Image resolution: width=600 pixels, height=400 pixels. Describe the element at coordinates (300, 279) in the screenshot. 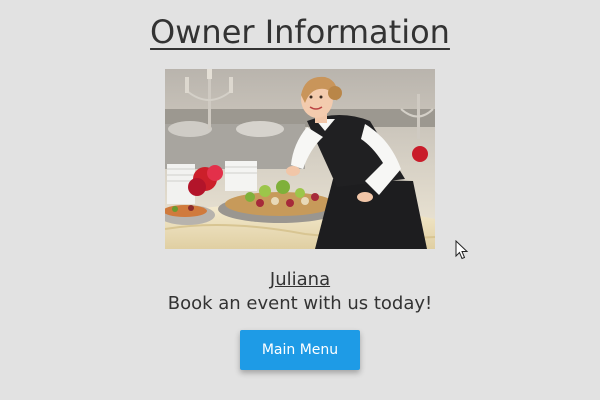

I see `owner-name: Juliana` at that location.